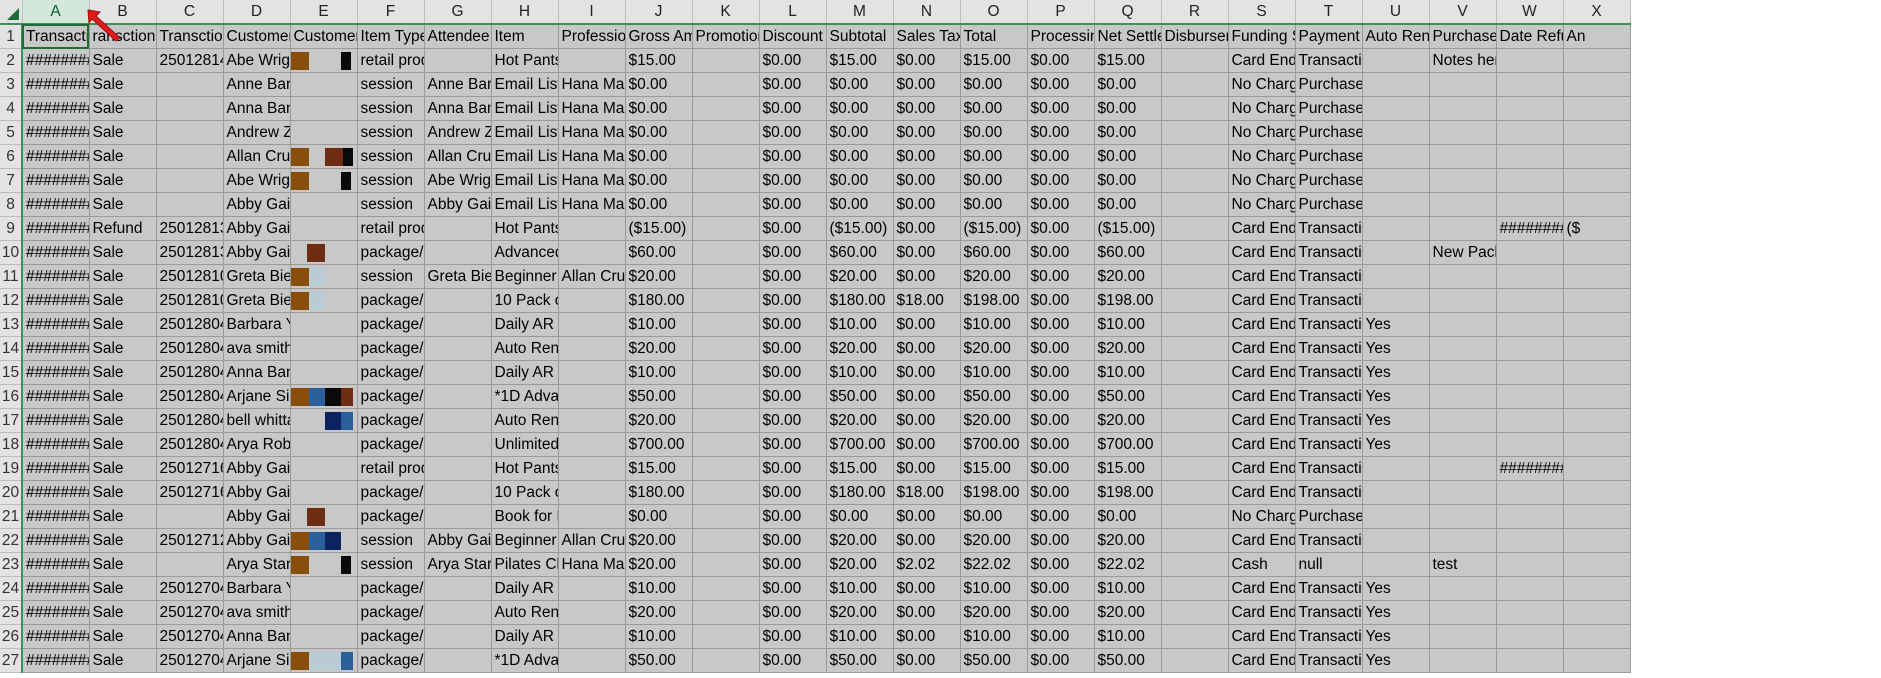 Image resolution: width=1881 pixels, height=678 pixels. Describe the element at coordinates (458, 564) in the screenshot. I see `cell-G: Arya Stark` at that location.